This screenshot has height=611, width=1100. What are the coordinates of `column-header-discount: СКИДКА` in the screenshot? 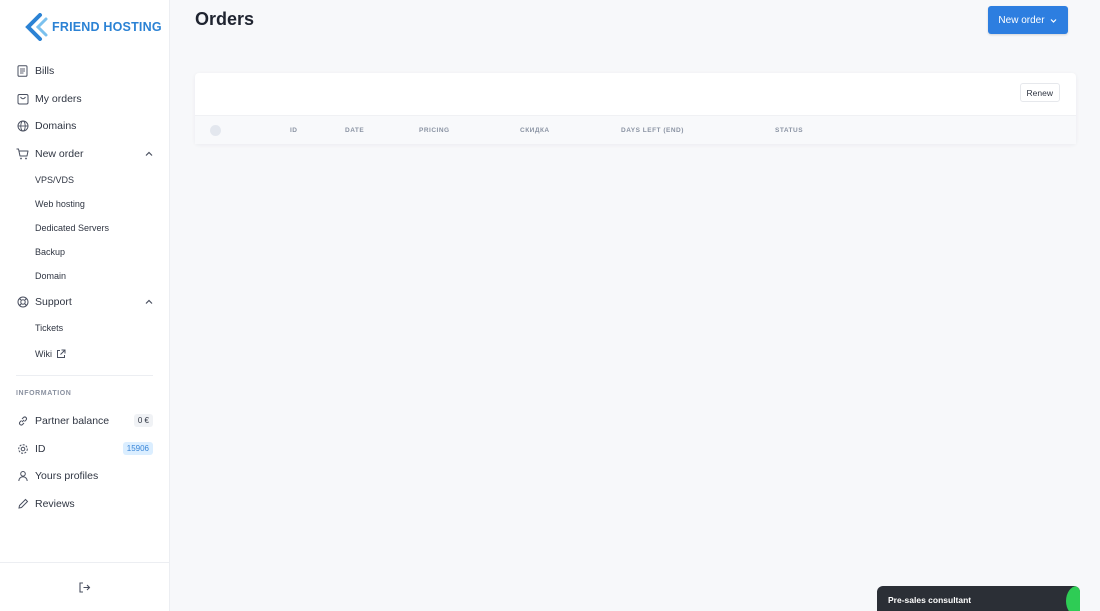 It's located at (535, 130).